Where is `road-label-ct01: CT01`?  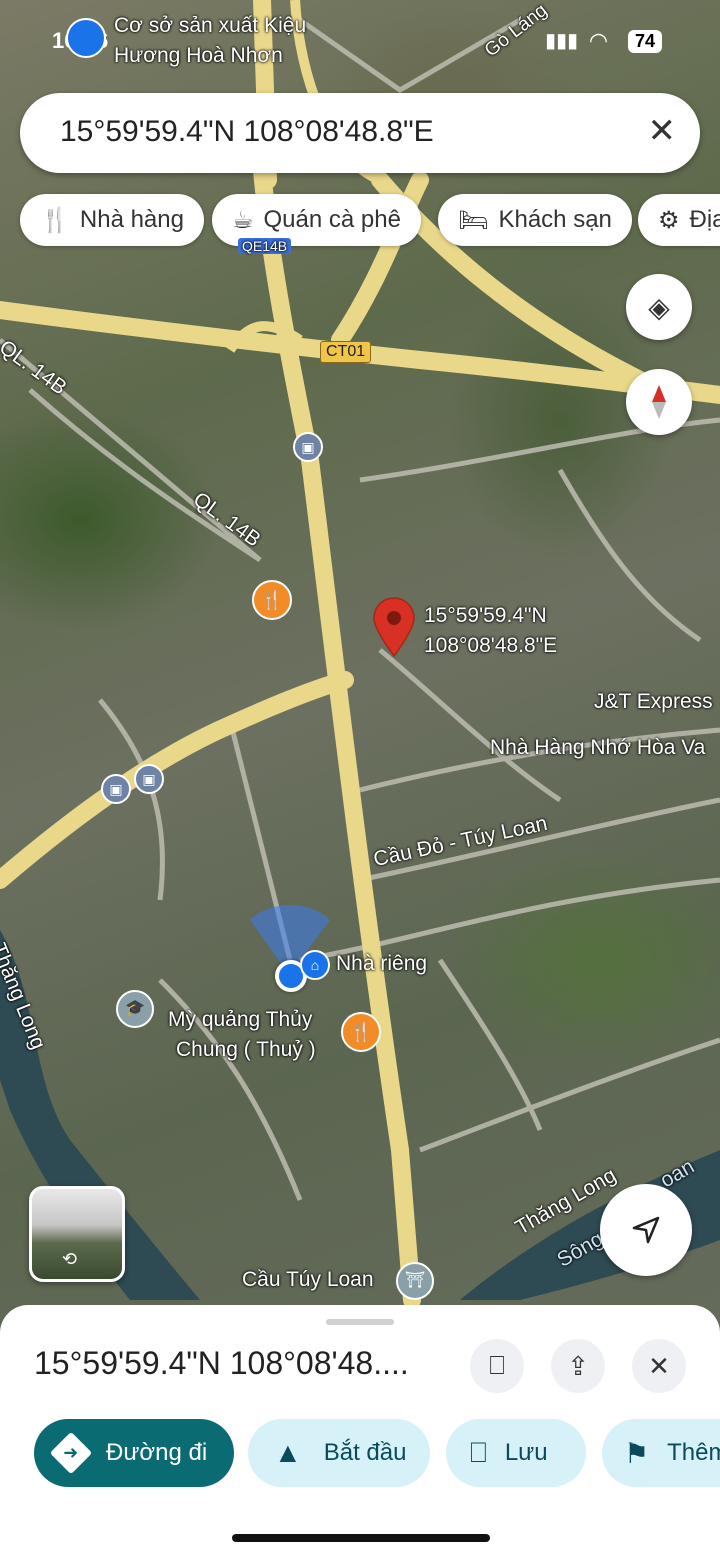
road-label-ct01: CT01 is located at coordinates (346, 352).